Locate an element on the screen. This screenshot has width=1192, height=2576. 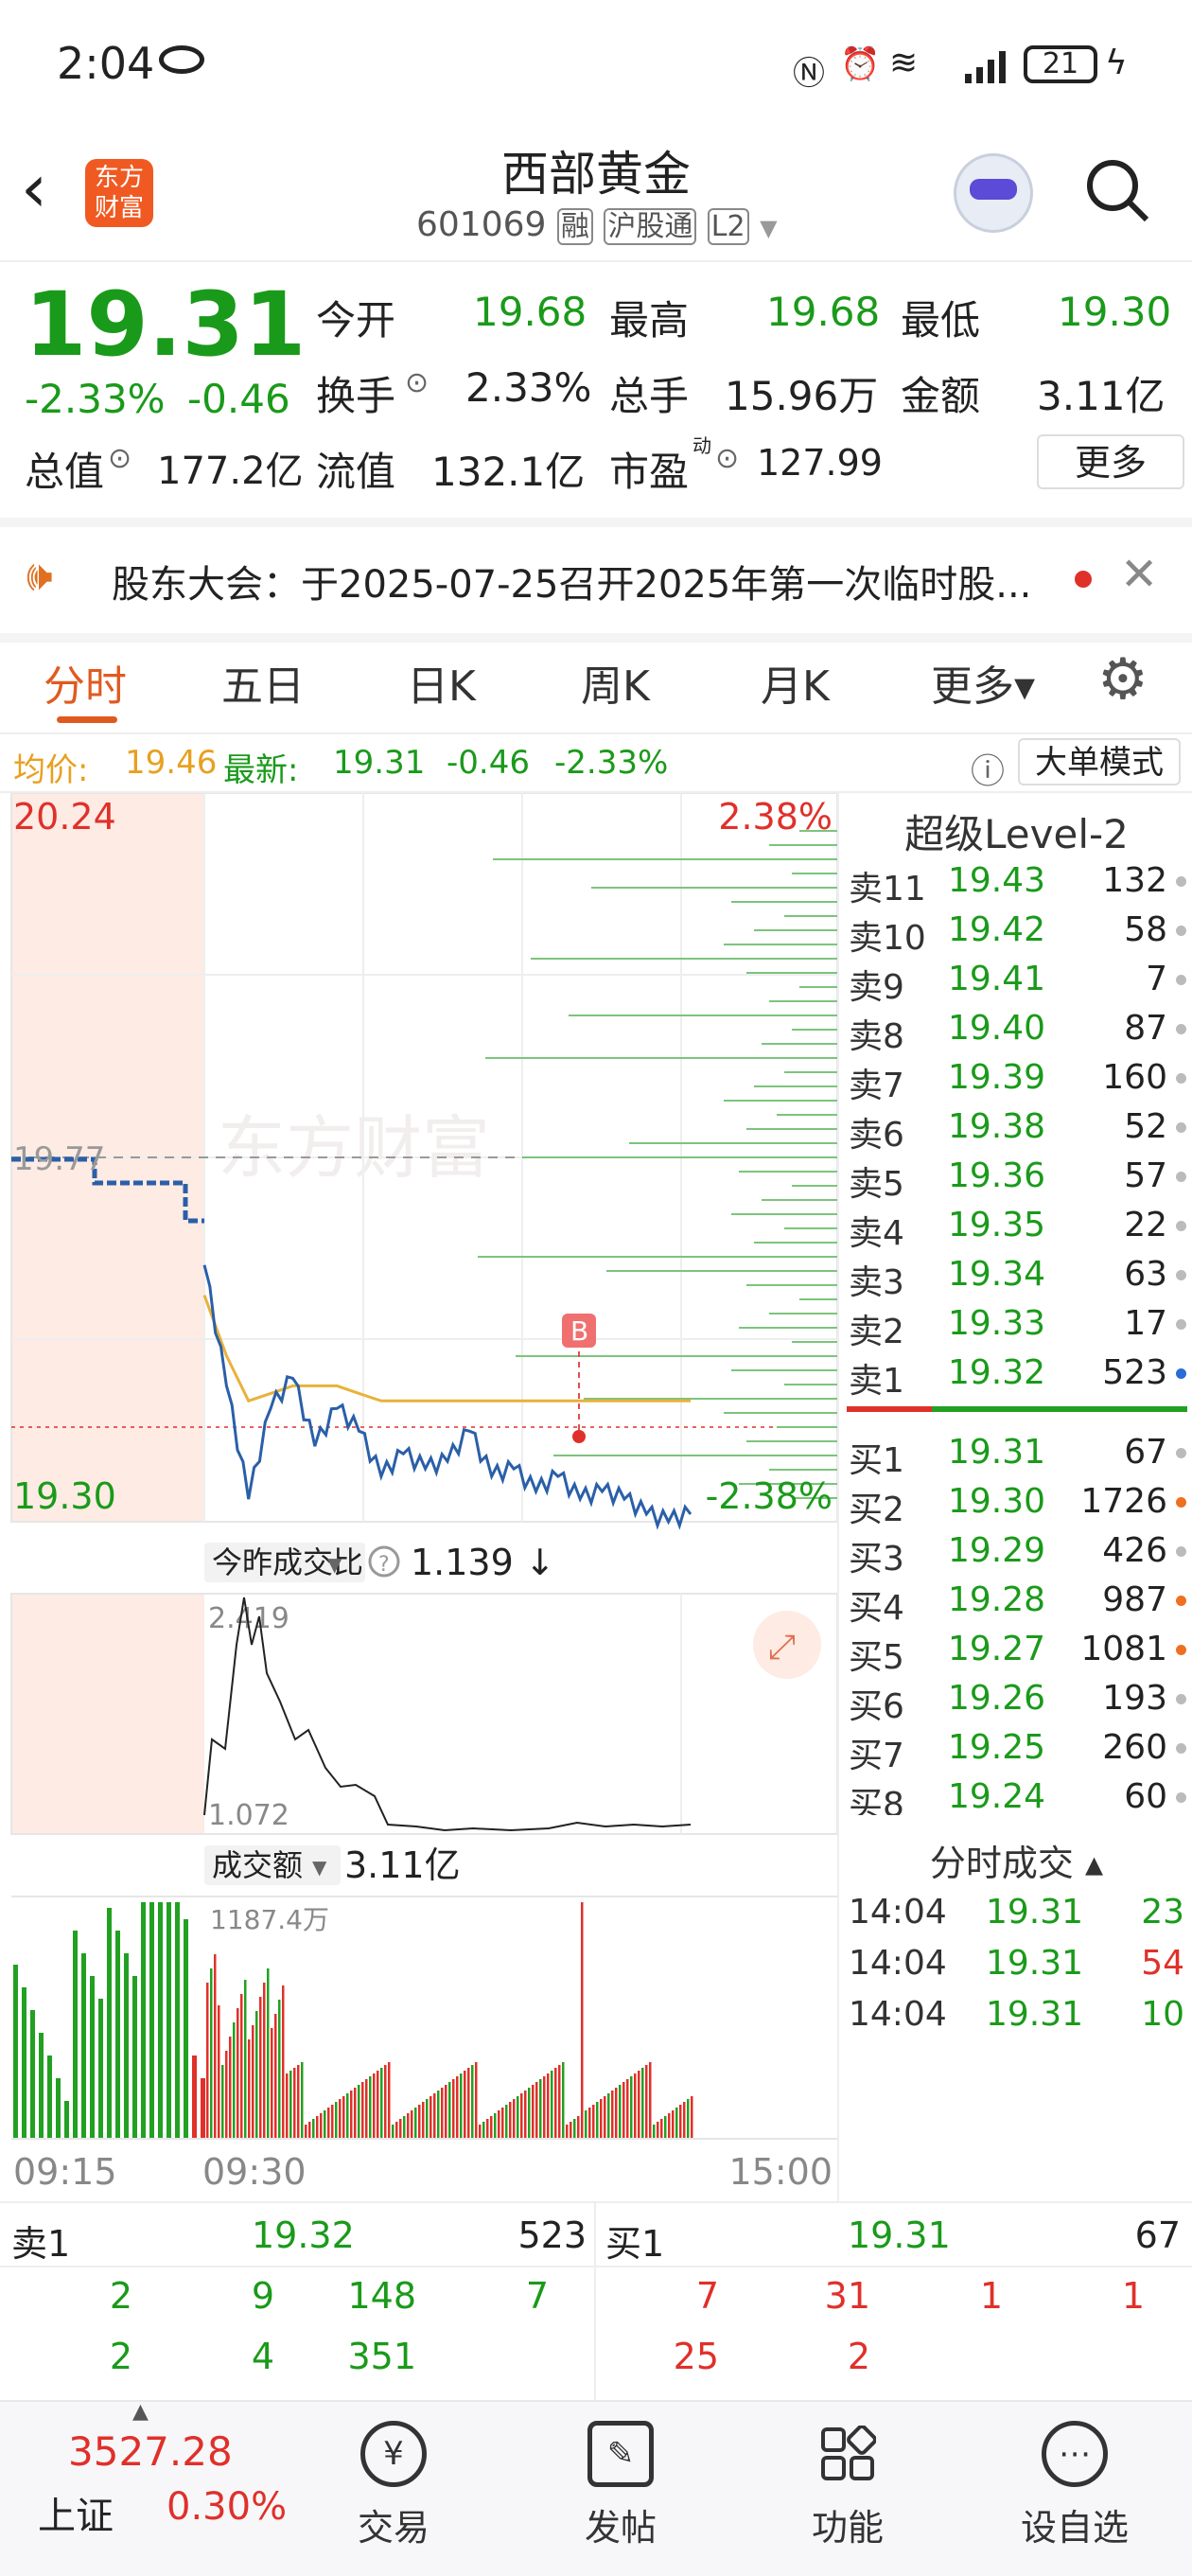
pe-value: 127.99 is located at coordinates (820, 463).